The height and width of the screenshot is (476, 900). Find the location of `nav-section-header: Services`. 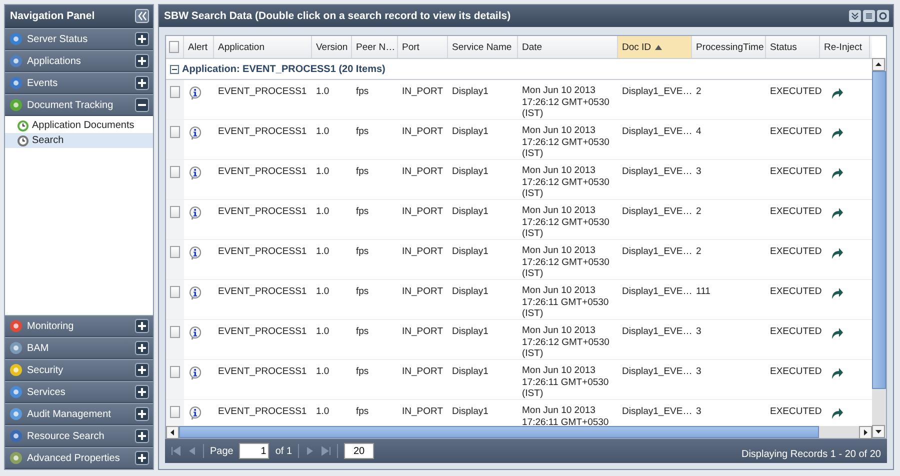

nav-section-header: Services is located at coordinates (79, 392).